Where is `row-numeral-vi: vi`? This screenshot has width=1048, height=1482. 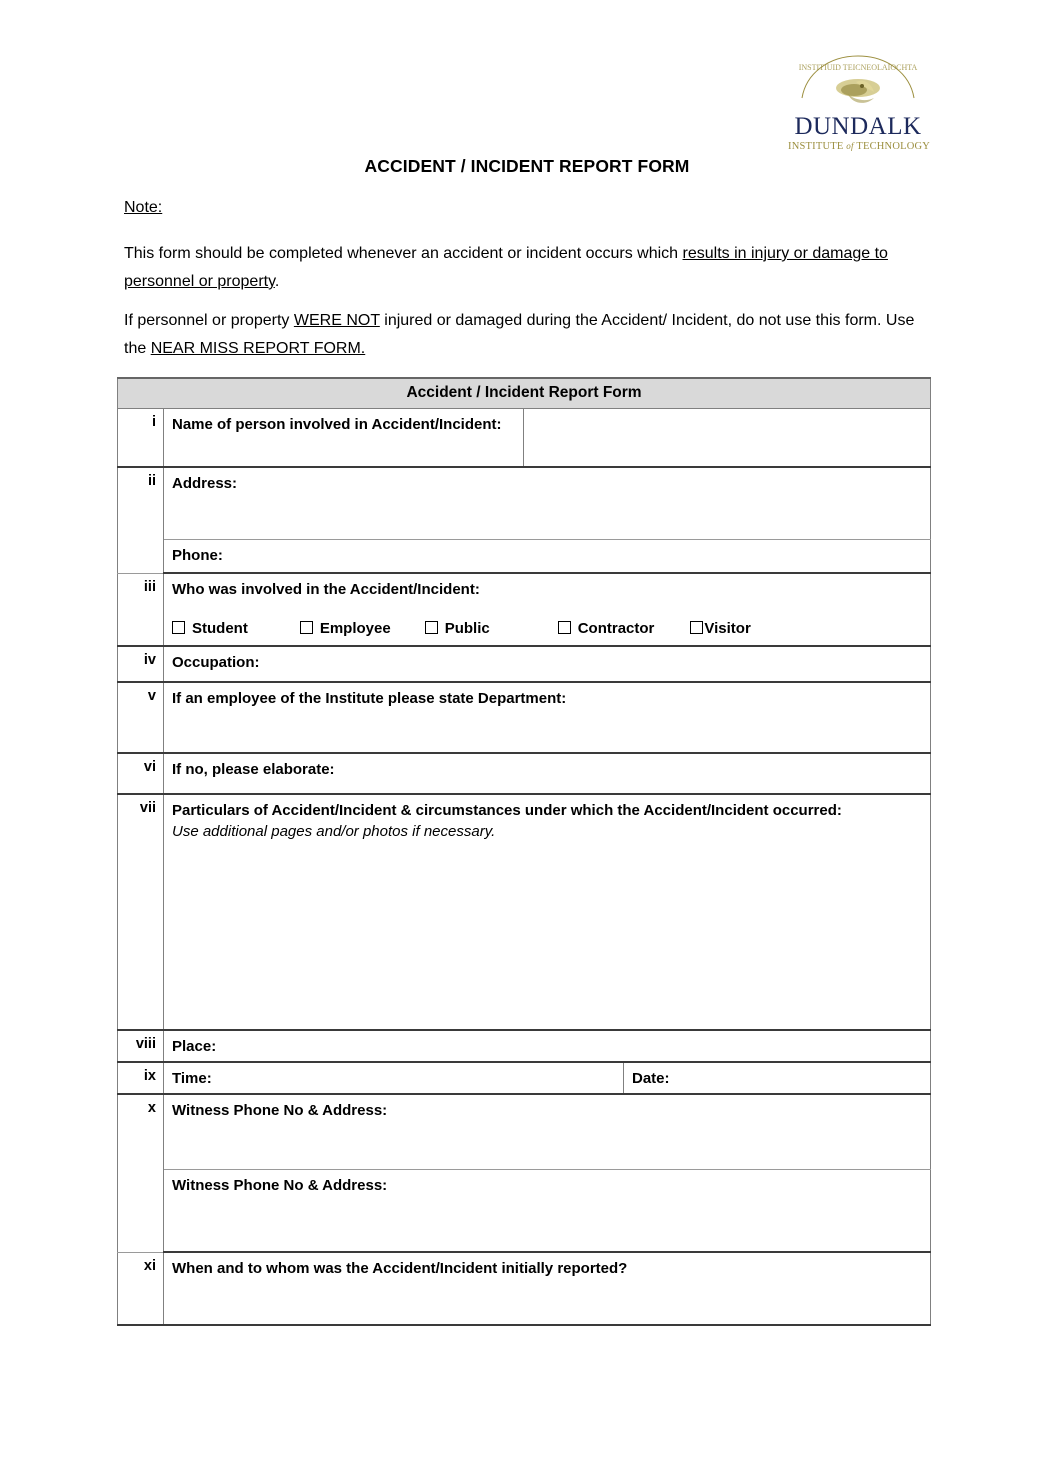
row-numeral-vi: vi is located at coordinates (140, 773).